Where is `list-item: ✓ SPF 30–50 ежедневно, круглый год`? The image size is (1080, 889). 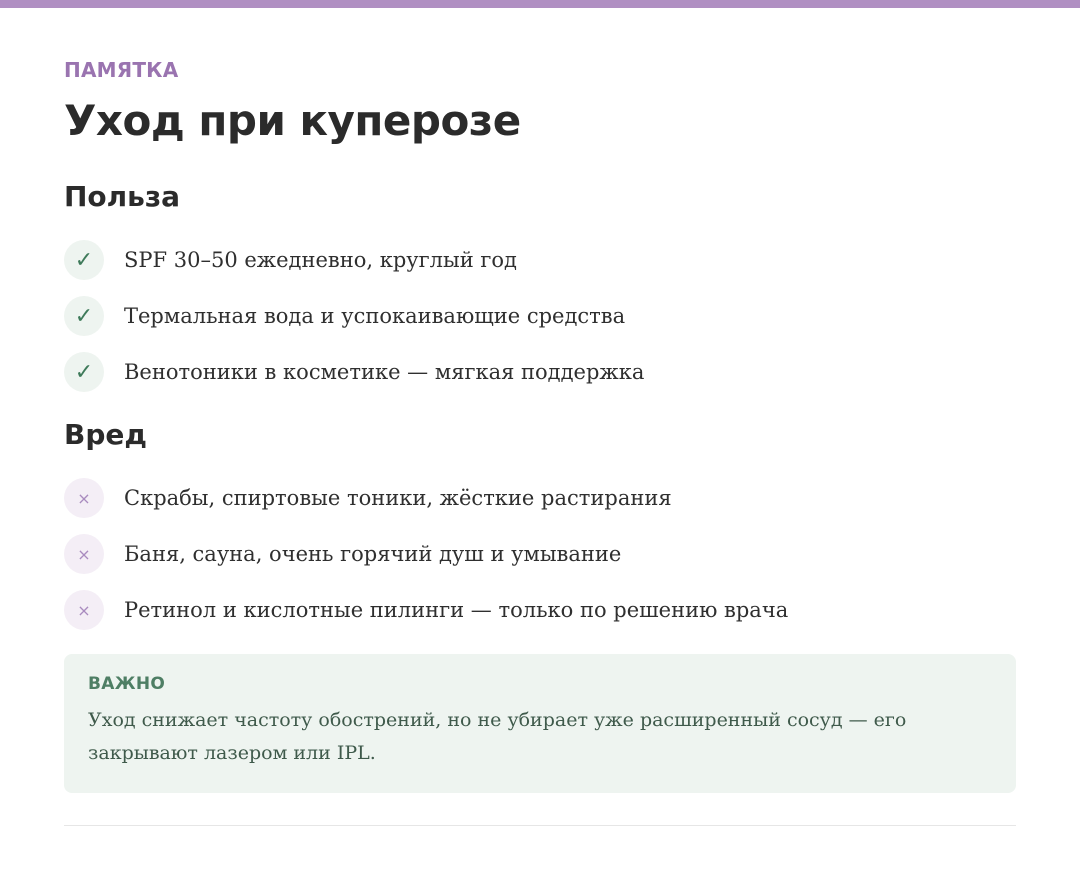
list-item: ✓ SPF 30–50 ежедневно, круглый год is located at coordinates (354, 260).